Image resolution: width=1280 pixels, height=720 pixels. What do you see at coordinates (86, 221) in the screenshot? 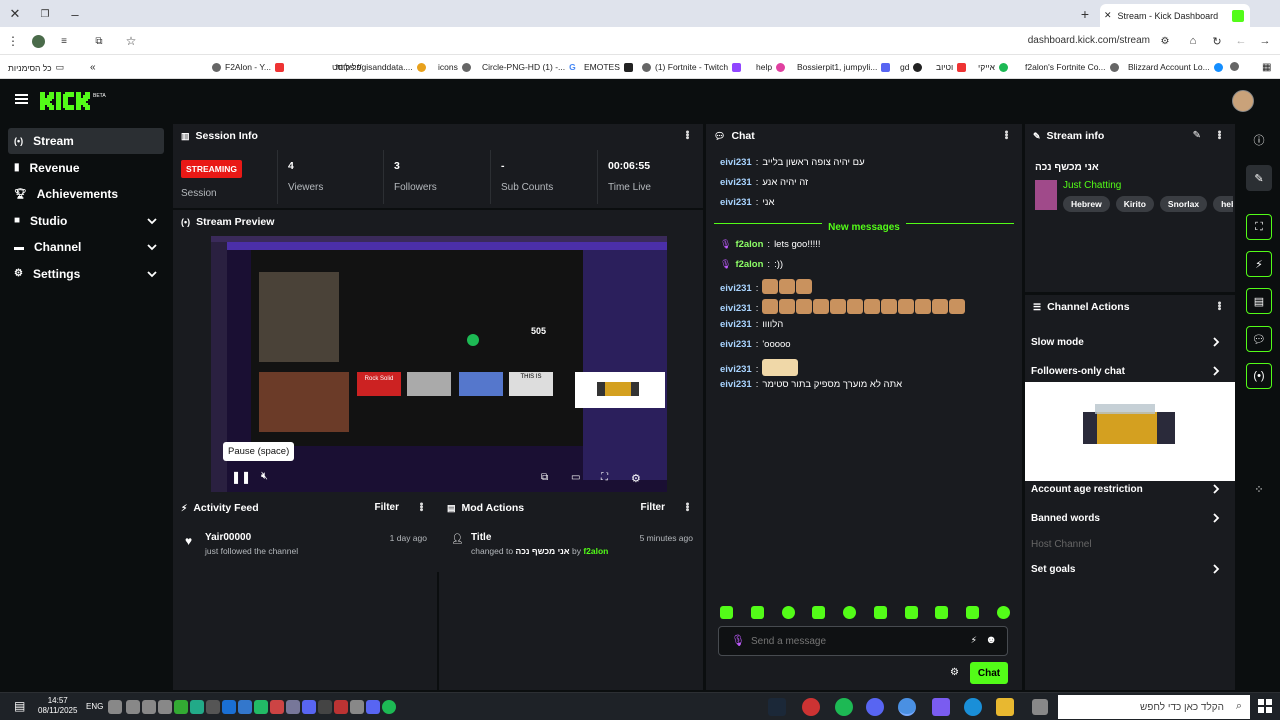
I see `sidebar-item-studio: ■ Studio` at bounding box center [86, 221].